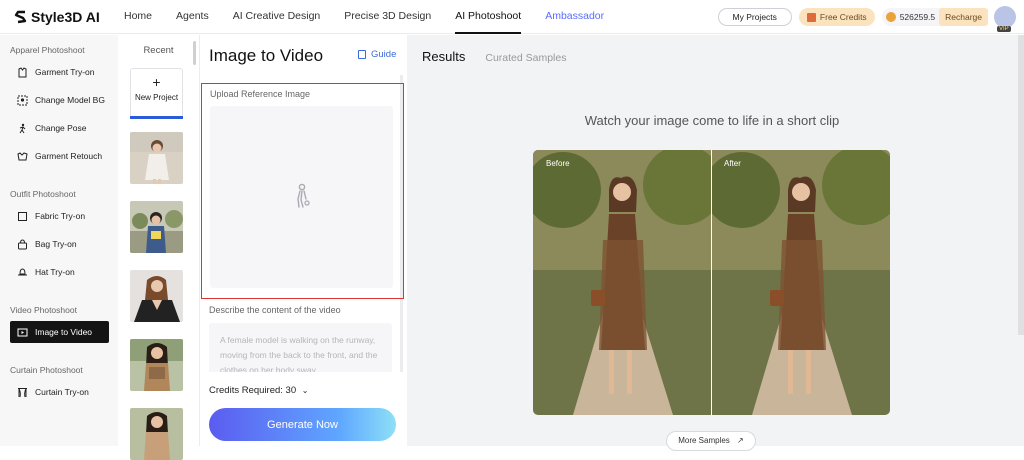 This screenshot has width=1024, height=460. I want to click on sidebar-item-garment-retouch: Garment Retouch, so click(59, 156).